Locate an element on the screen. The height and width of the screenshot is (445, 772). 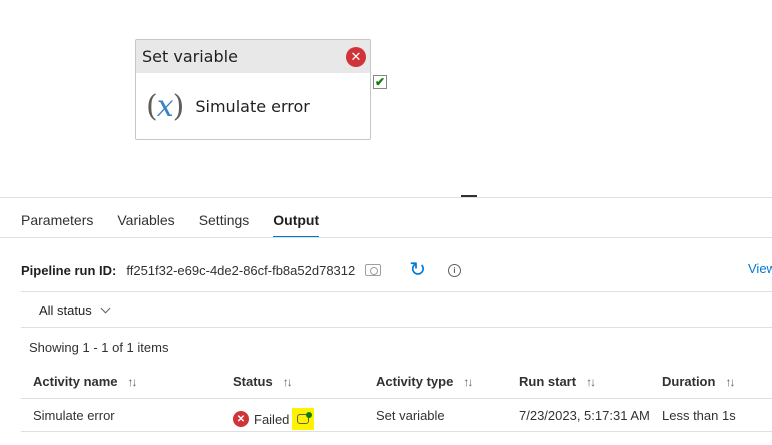
status-filter-label: All status is located at coordinates (65, 310).